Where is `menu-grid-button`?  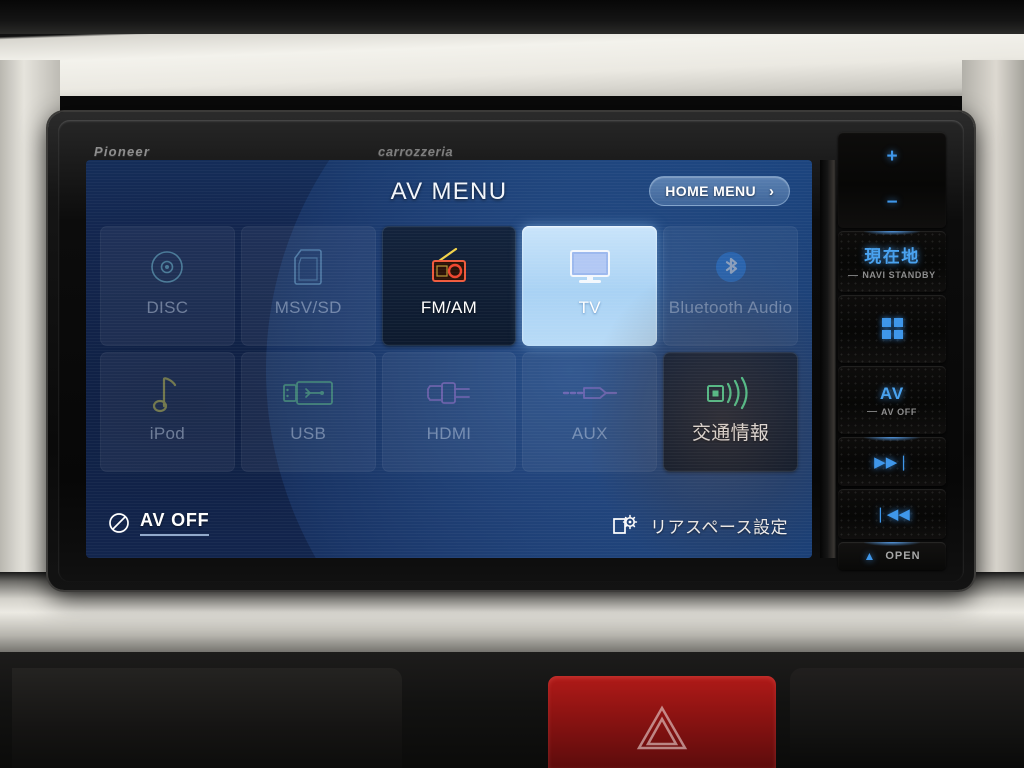 menu-grid-button is located at coordinates (892, 328).